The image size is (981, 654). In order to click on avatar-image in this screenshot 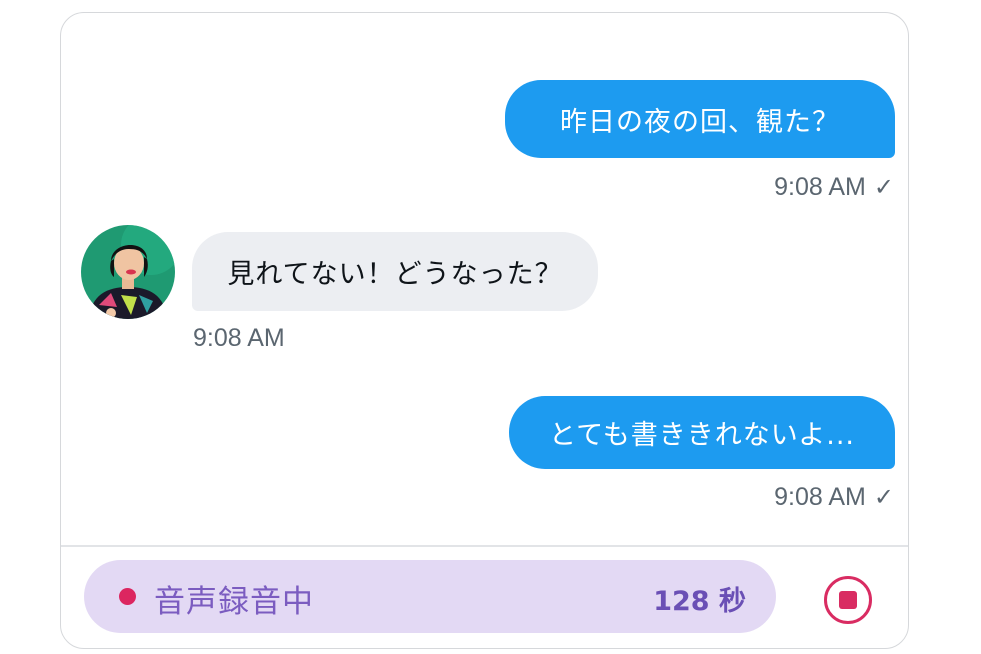, I will do `click(128, 272)`.